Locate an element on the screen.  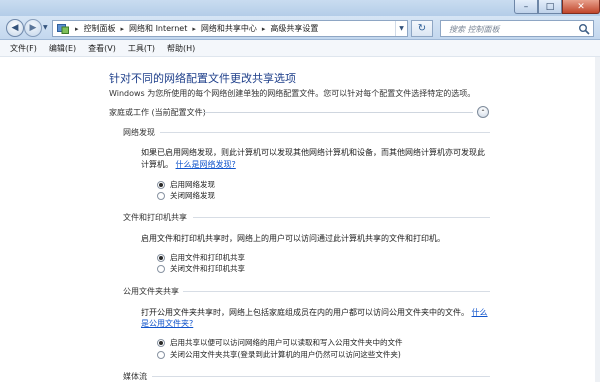
close-button: ✕ is located at coordinates (581, 7).